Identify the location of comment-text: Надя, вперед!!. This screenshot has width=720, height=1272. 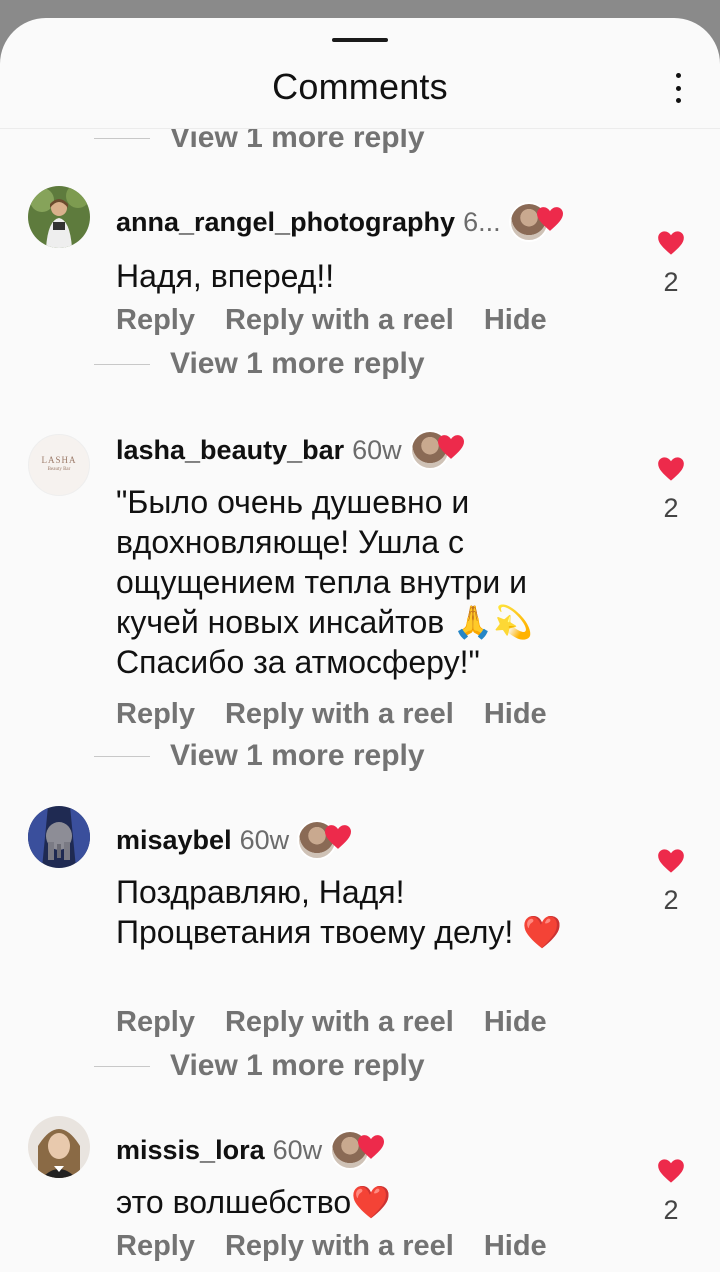
(225, 276).